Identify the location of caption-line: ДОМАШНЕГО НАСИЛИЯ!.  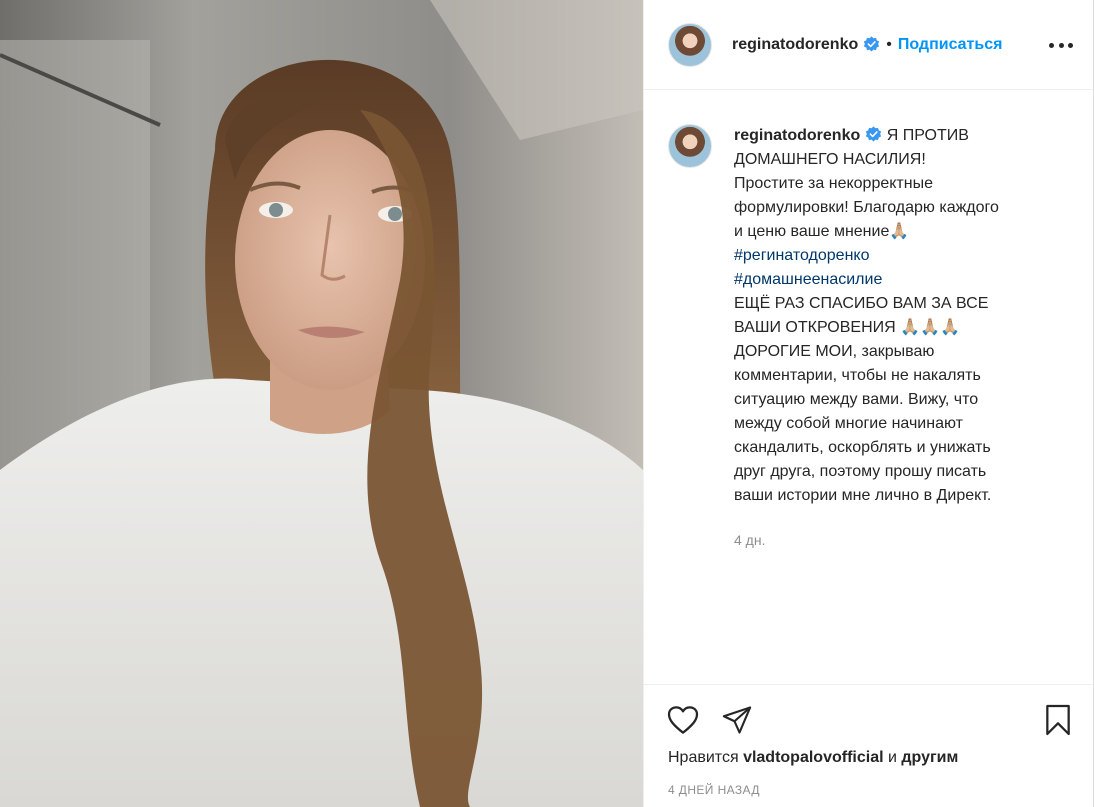
(830, 159).